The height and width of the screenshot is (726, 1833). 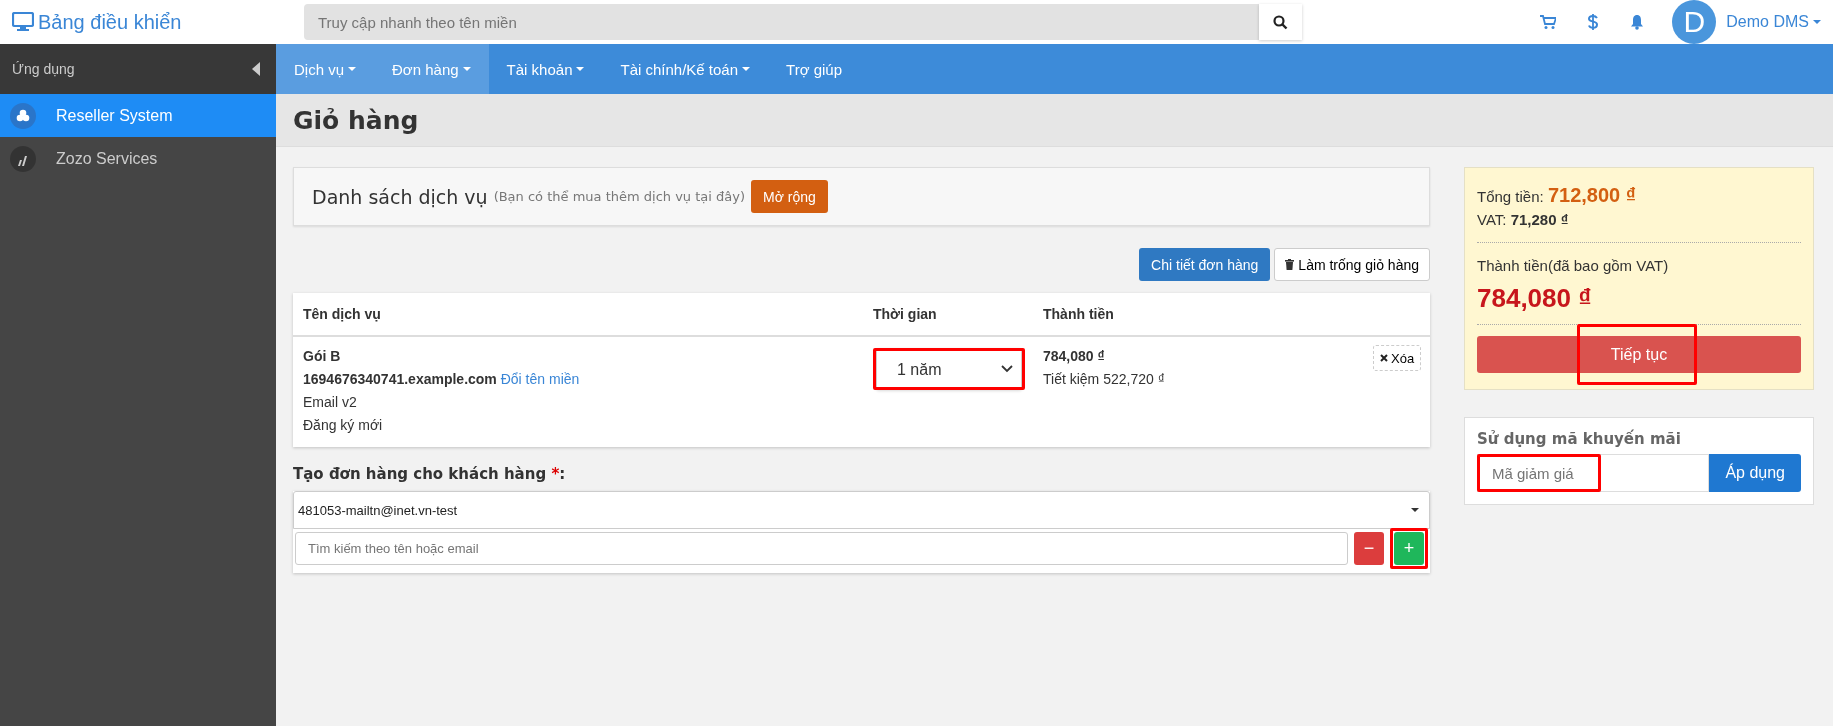 I want to click on sidebar-item: Reseller System, so click(x=138, y=115).